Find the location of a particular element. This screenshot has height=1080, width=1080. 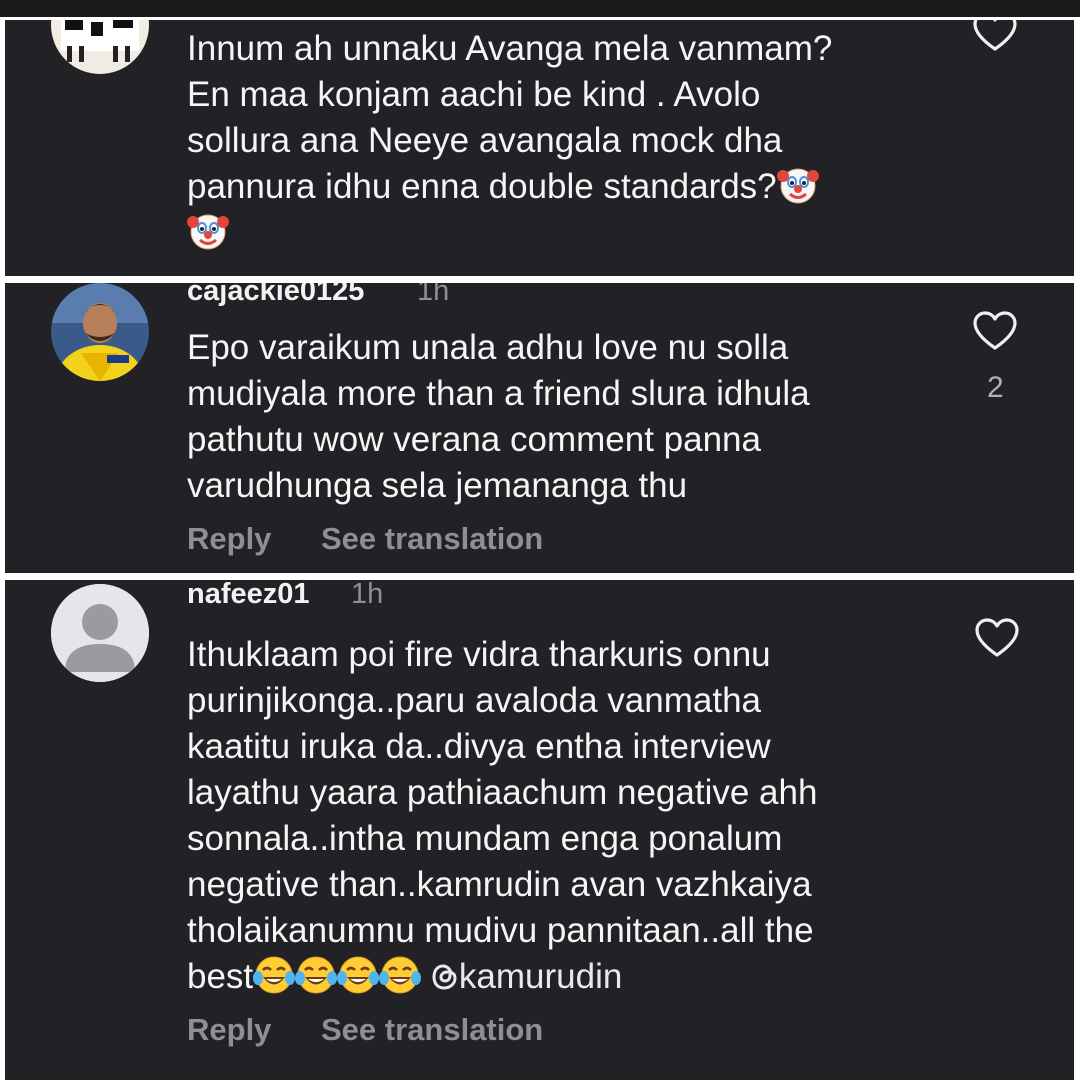

comment-username: cajackie0125 is located at coordinates (275, 295).